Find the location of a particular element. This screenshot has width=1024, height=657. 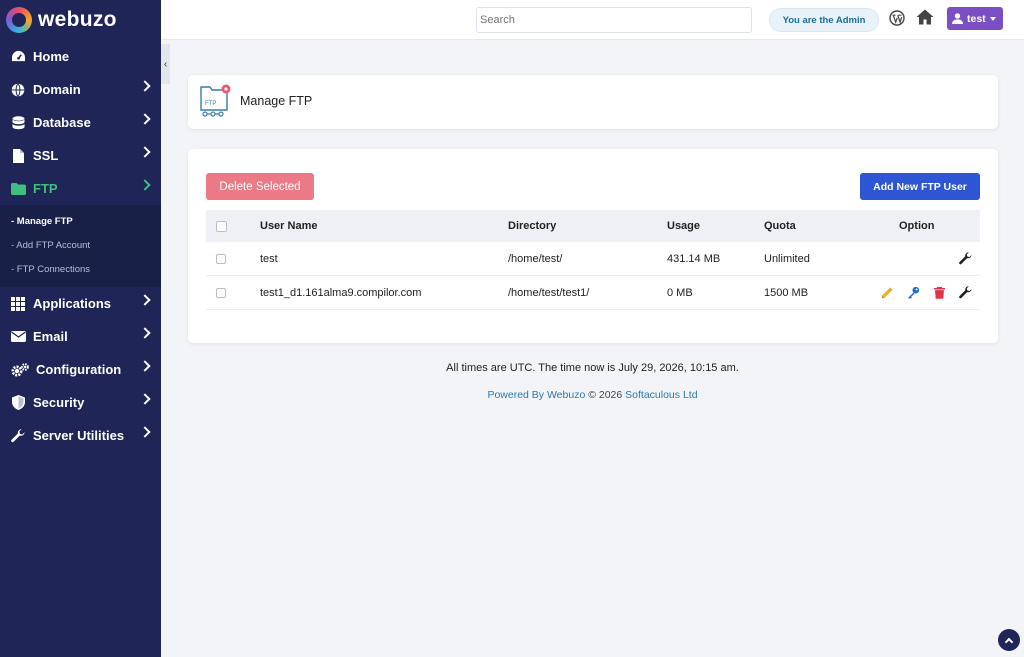

sidebar-item-label: Configuration is located at coordinates (79, 369).